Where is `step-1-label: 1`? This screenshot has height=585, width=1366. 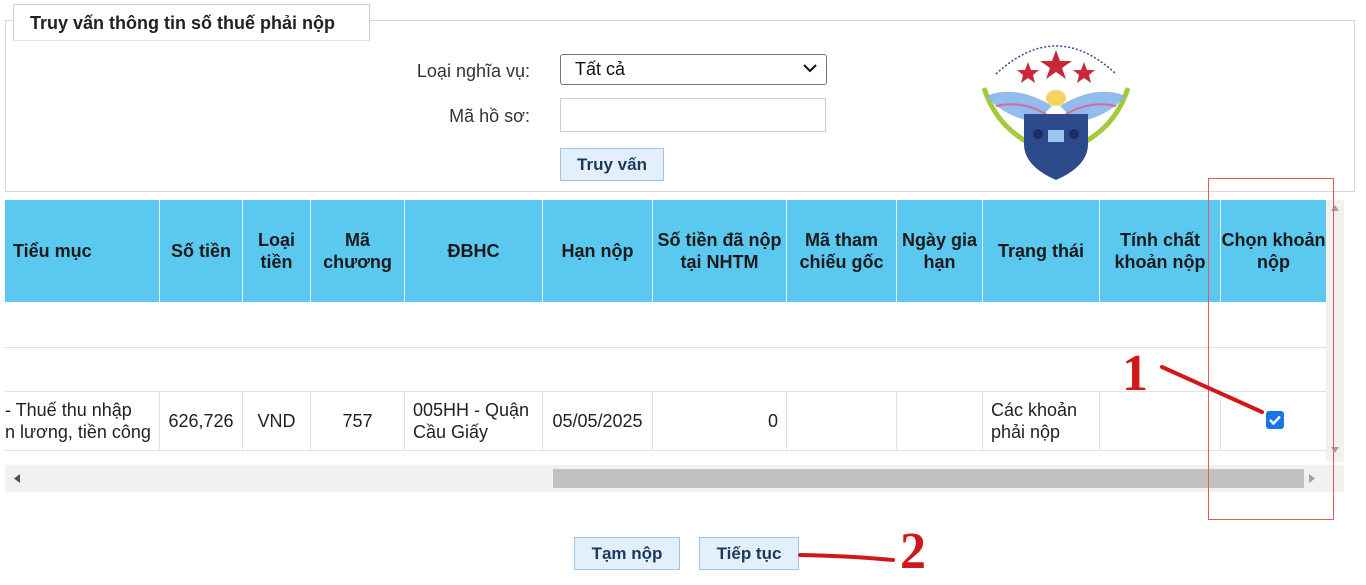 step-1-label: 1 is located at coordinates (1135, 373).